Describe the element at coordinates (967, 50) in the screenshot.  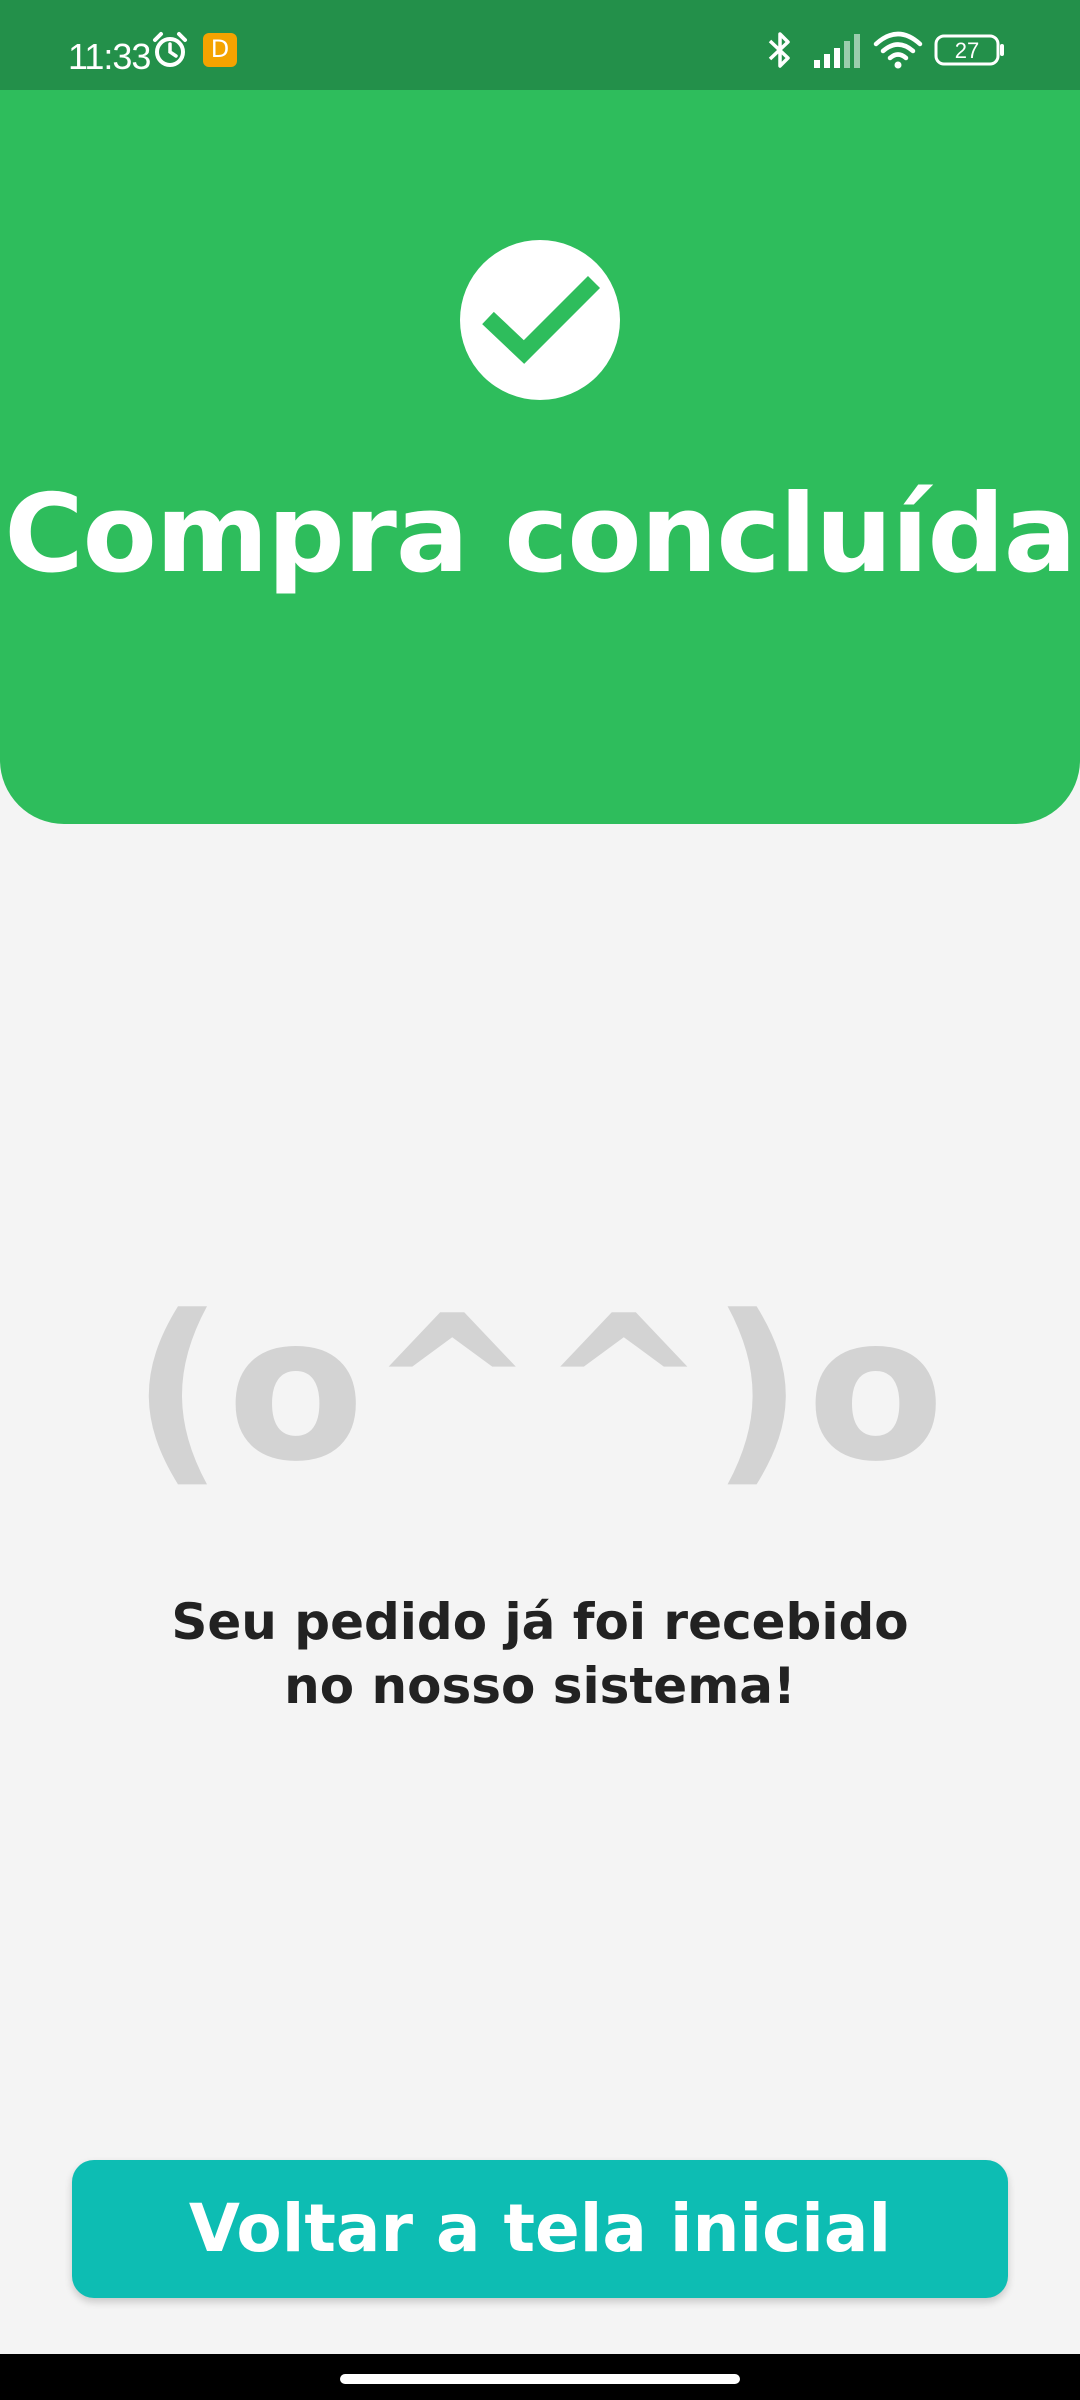
I see `battery-level: 27` at that location.